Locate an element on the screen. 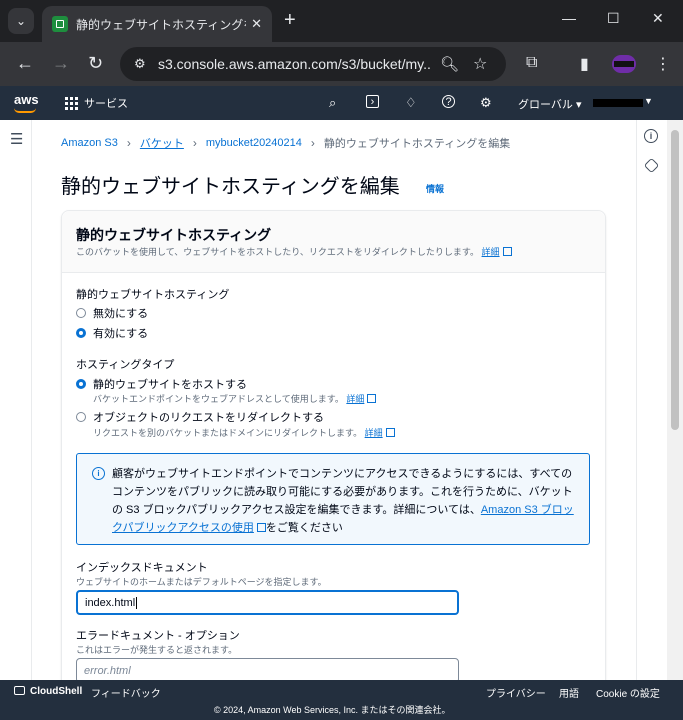  scrollbar-thumb is located at coordinates (675, 280).